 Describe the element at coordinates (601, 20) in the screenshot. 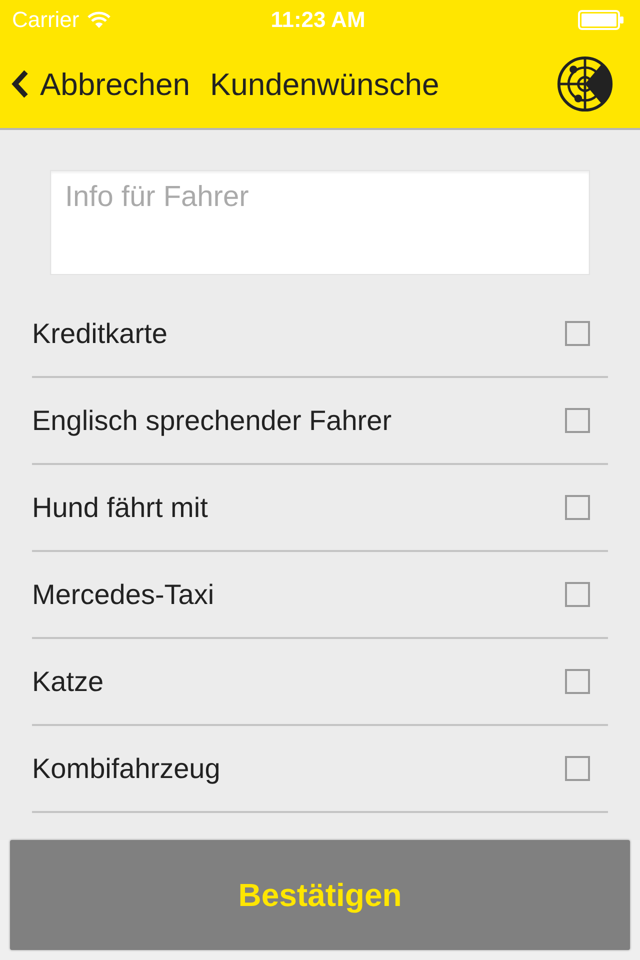

I see `battery-icon` at that location.